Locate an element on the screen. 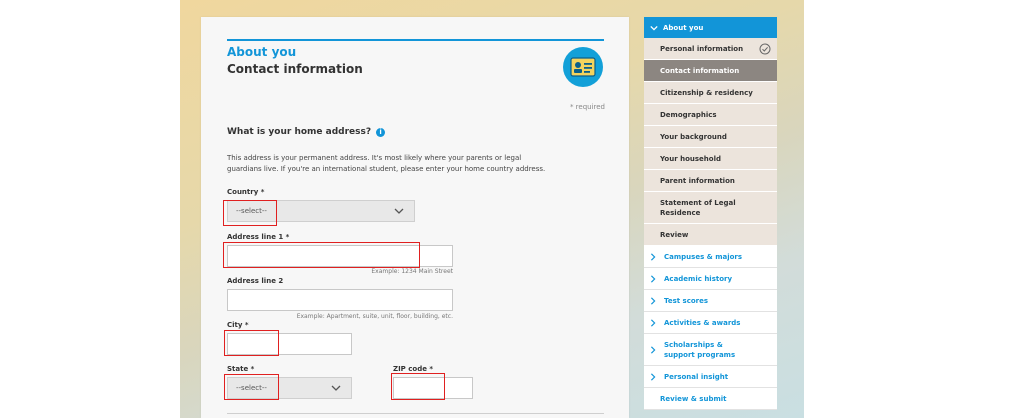 The image size is (1024, 418). nav-item-statement-of-legal-residence: Statement of Legal Residence is located at coordinates (710, 208).